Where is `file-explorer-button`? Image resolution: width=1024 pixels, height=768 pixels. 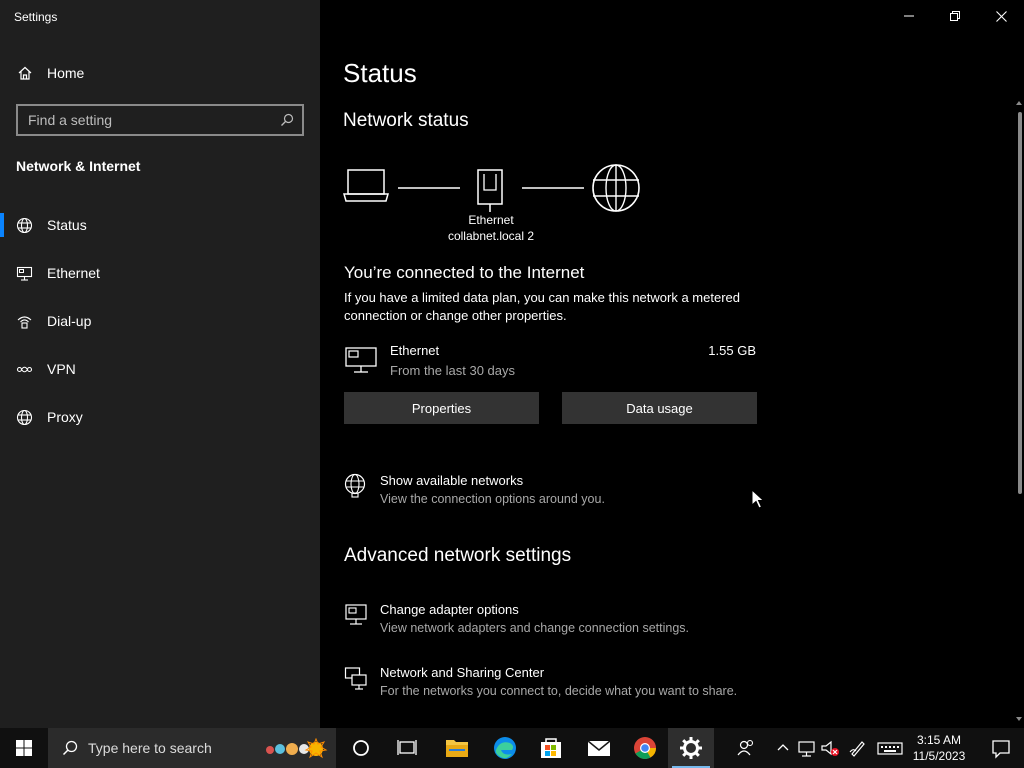 file-explorer-button is located at coordinates (457, 748).